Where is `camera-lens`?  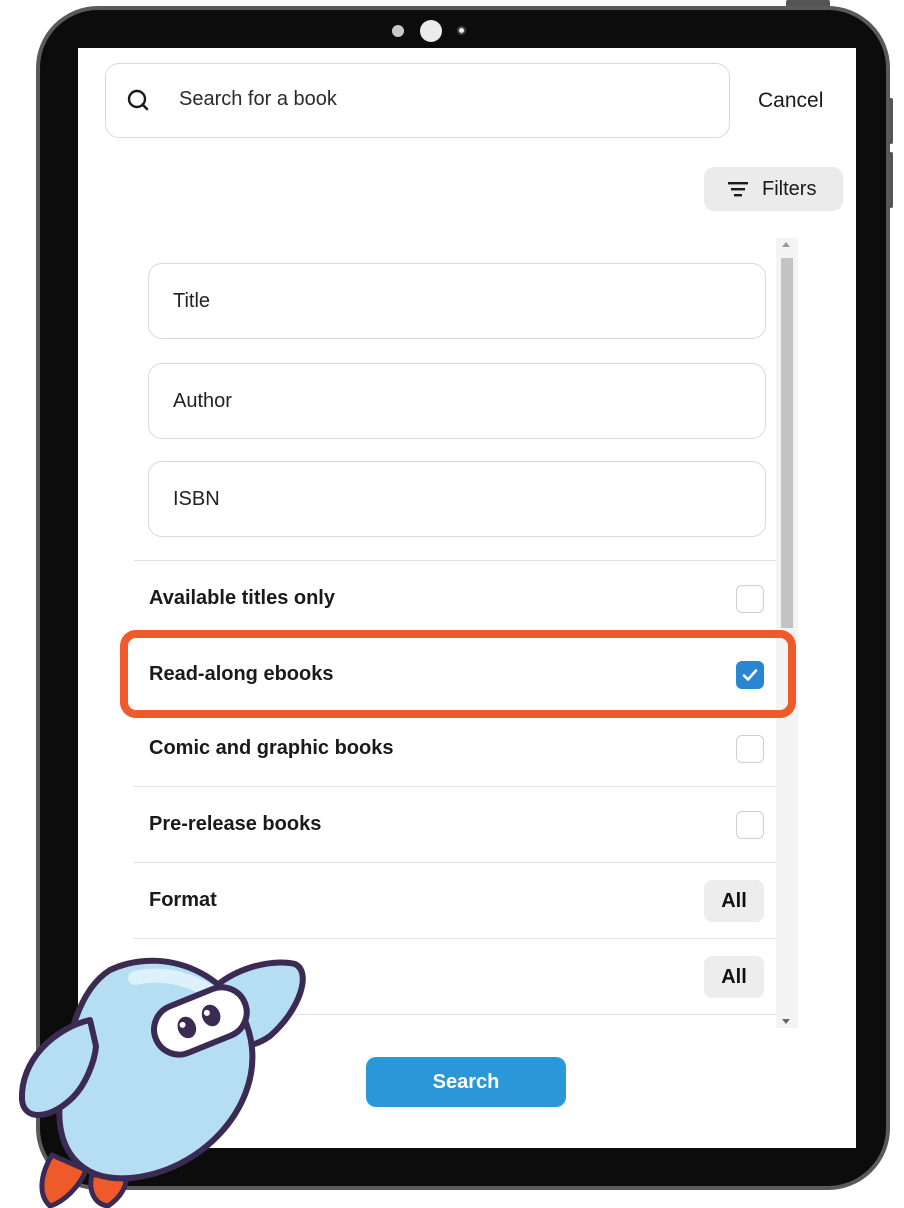
camera-lens is located at coordinates (431, 31).